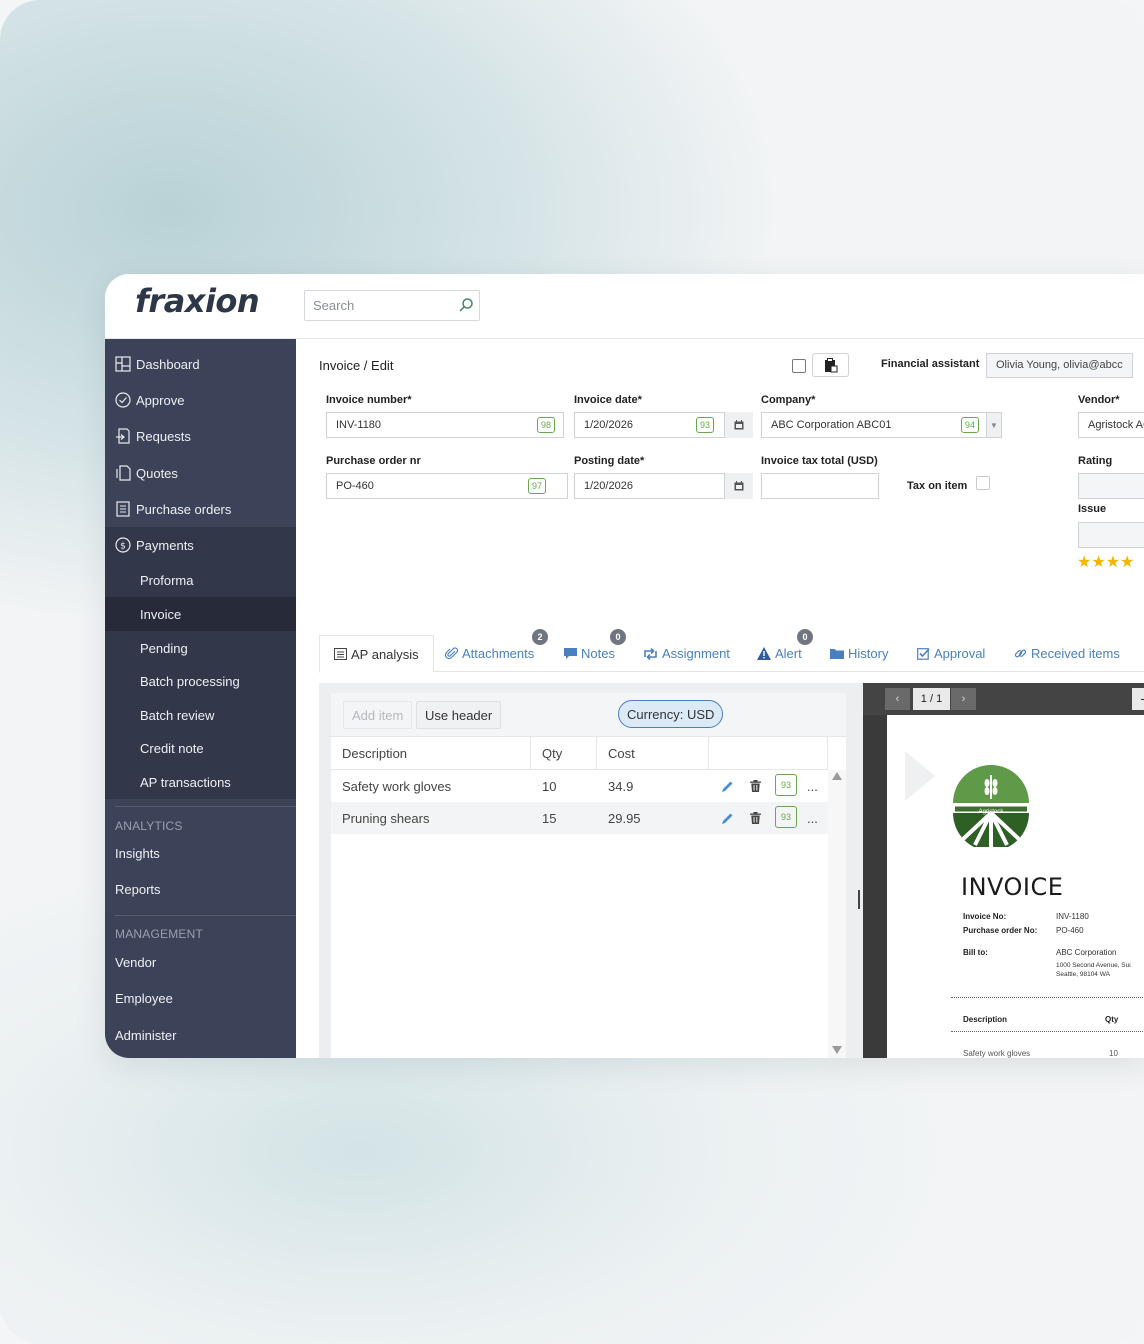 This screenshot has width=1144, height=1344. What do you see at coordinates (975, 952) in the screenshot?
I see `bill-to-label: Bill to:` at bounding box center [975, 952].